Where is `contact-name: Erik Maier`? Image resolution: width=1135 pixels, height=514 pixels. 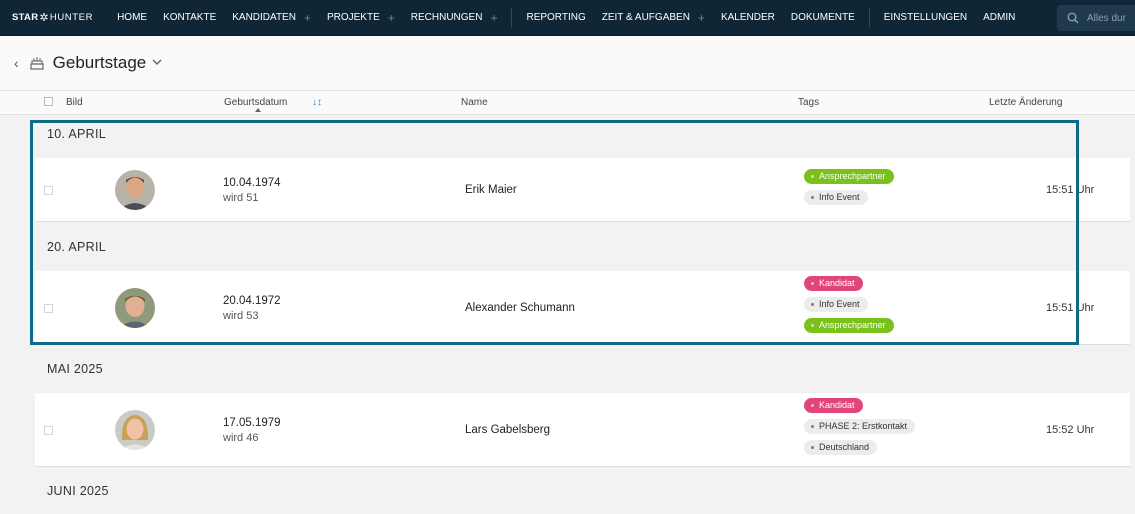
contact-name: Erik Maier is located at coordinates (491, 190).